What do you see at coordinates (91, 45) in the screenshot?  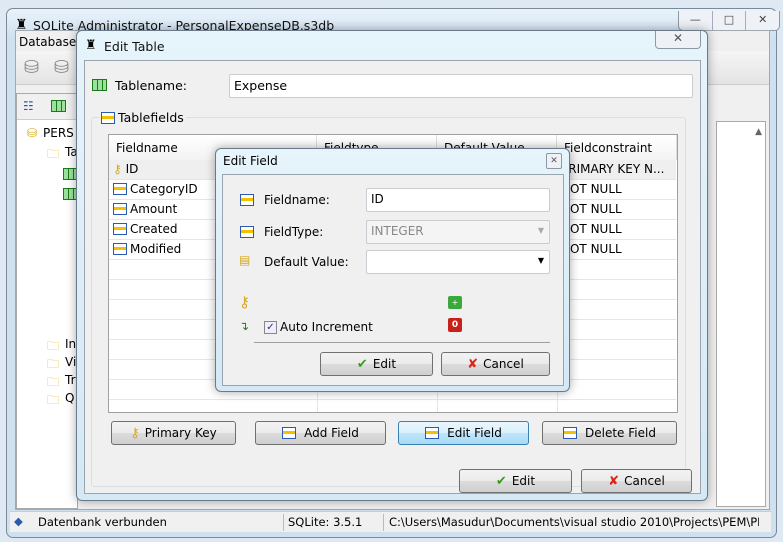 I see `dialog-icon: ♜` at bounding box center [91, 45].